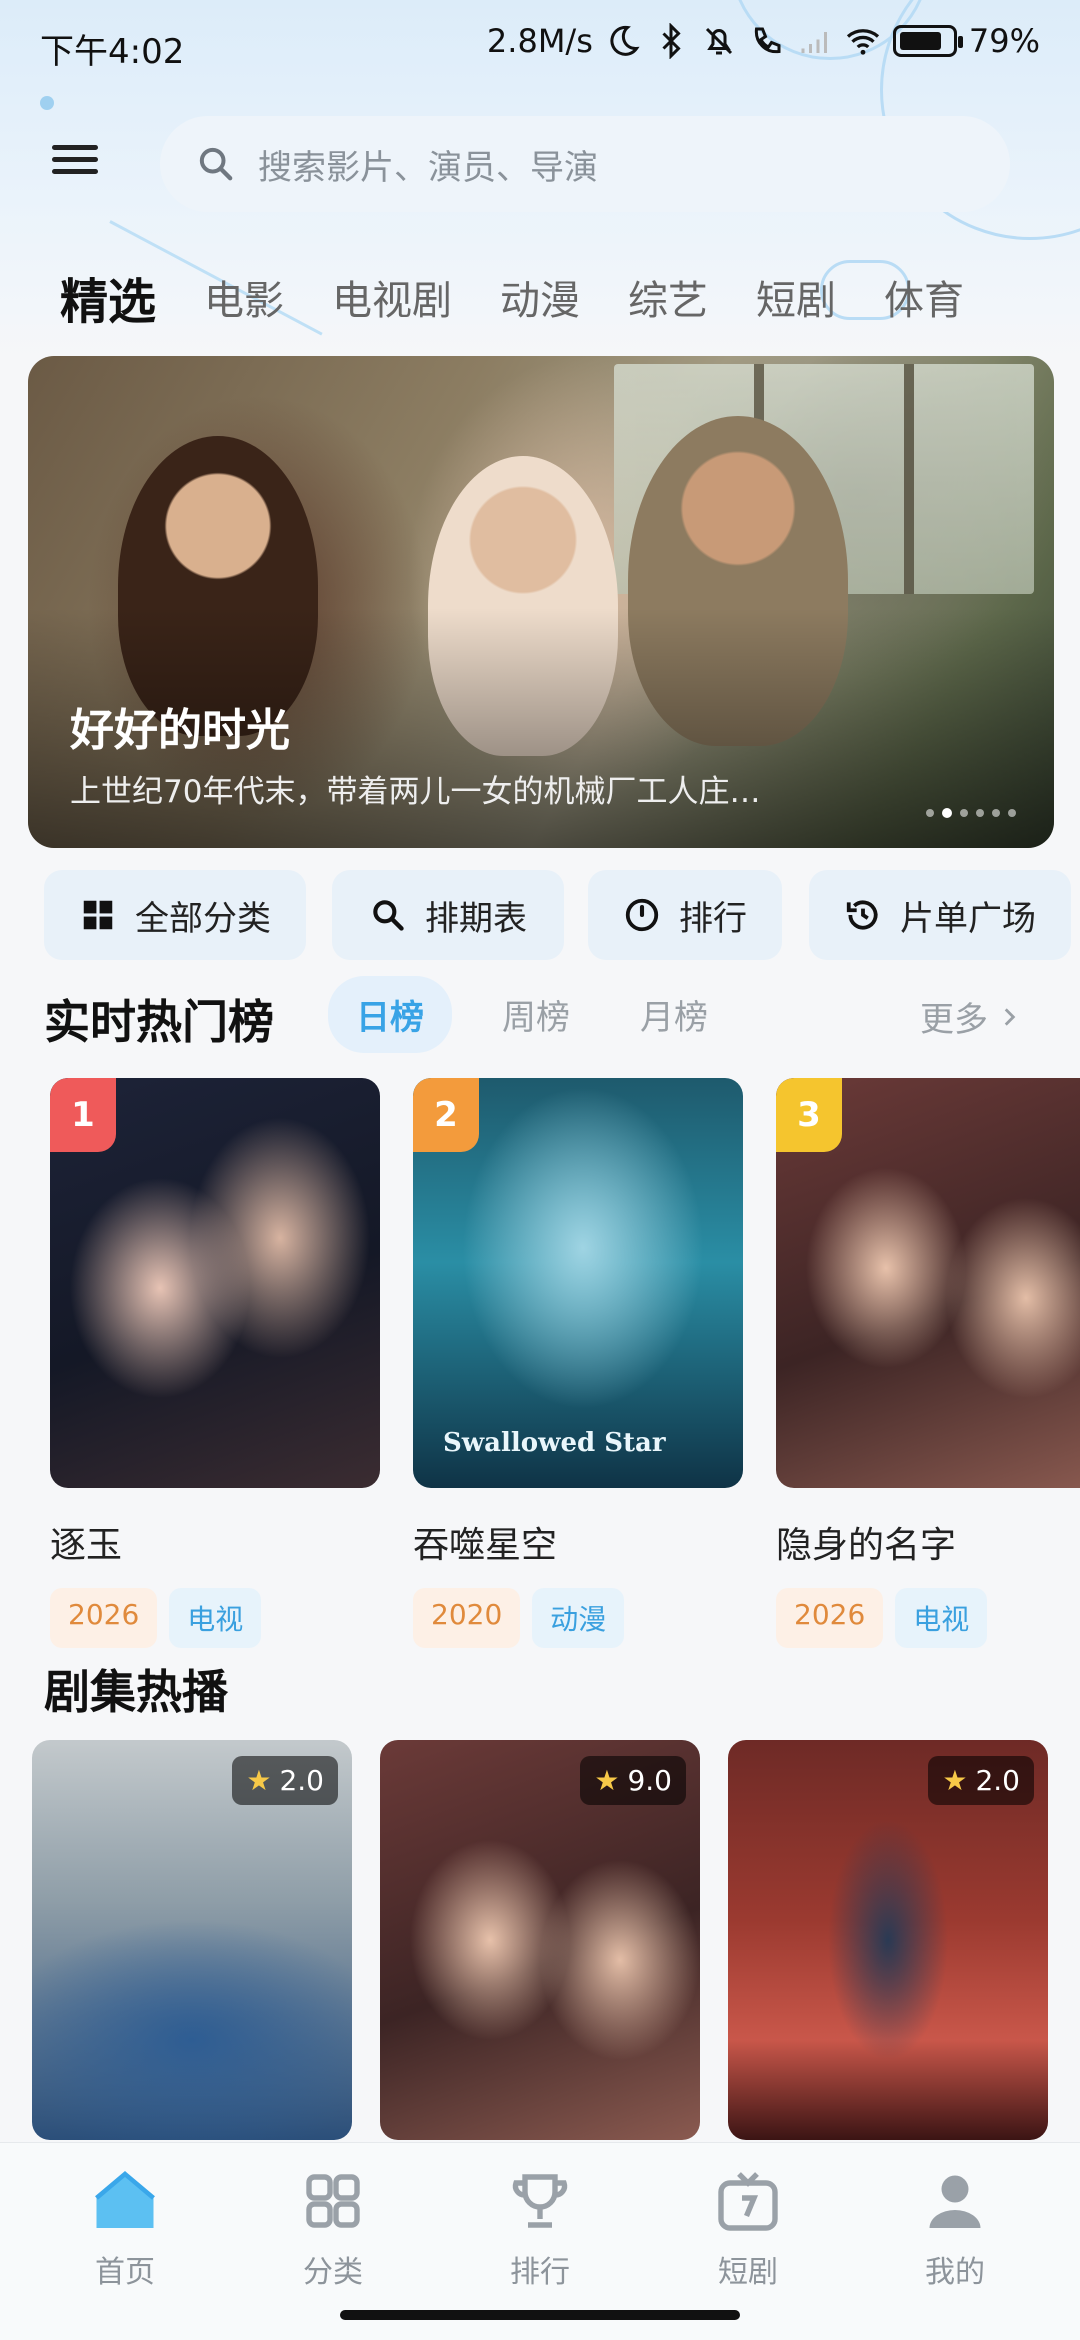 This screenshot has width=1080, height=2340. What do you see at coordinates (180, 730) in the screenshot?
I see `banner-title: 好好的时光` at bounding box center [180, 730].